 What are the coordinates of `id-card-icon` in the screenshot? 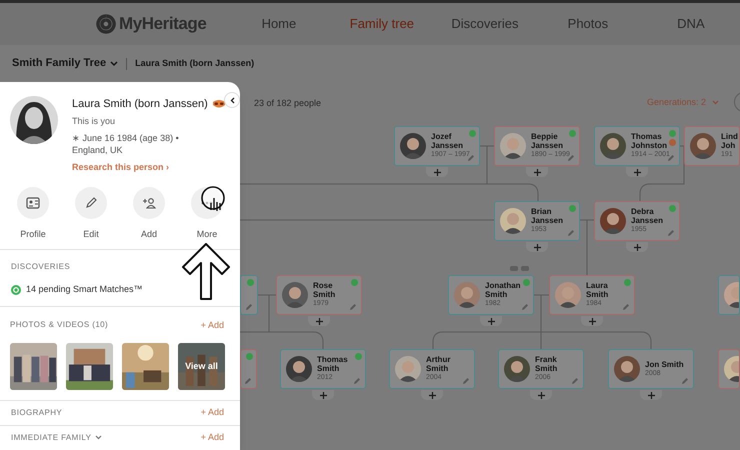 It's located at (33, 202).